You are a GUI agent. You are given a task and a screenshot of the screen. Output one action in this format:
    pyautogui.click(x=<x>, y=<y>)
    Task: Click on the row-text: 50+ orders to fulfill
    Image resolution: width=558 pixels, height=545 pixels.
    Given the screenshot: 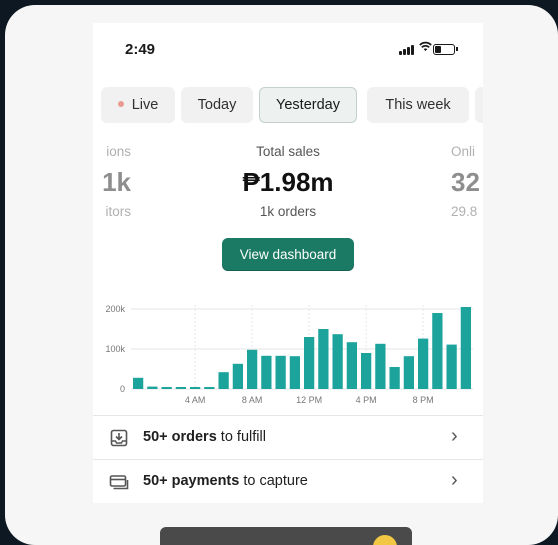 What is the action you would take?
    pyautogui.click(x=204, y=437)
    